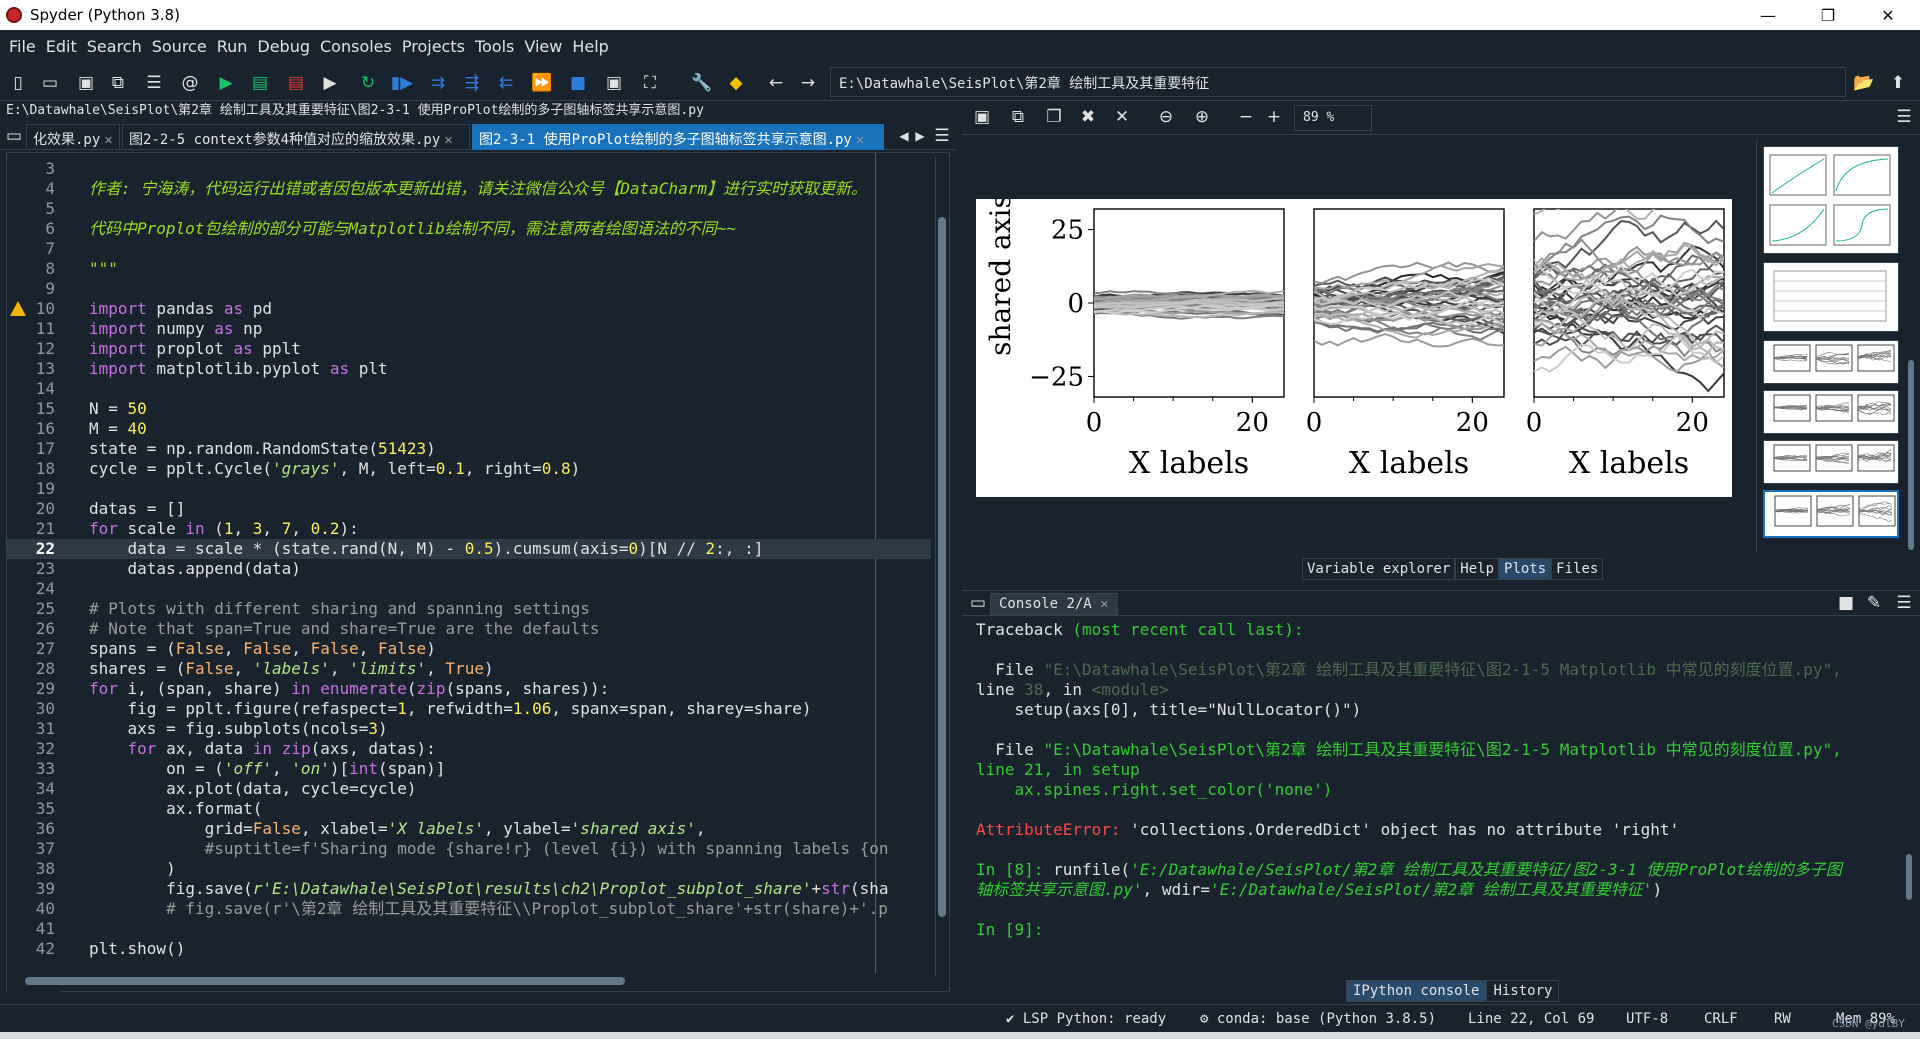  I want to click on editor-tab-1: 化效果.py ✕, so click(73, 137).